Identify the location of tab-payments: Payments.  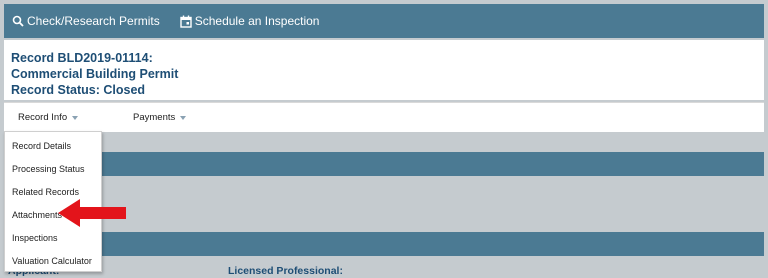
(160, 117).